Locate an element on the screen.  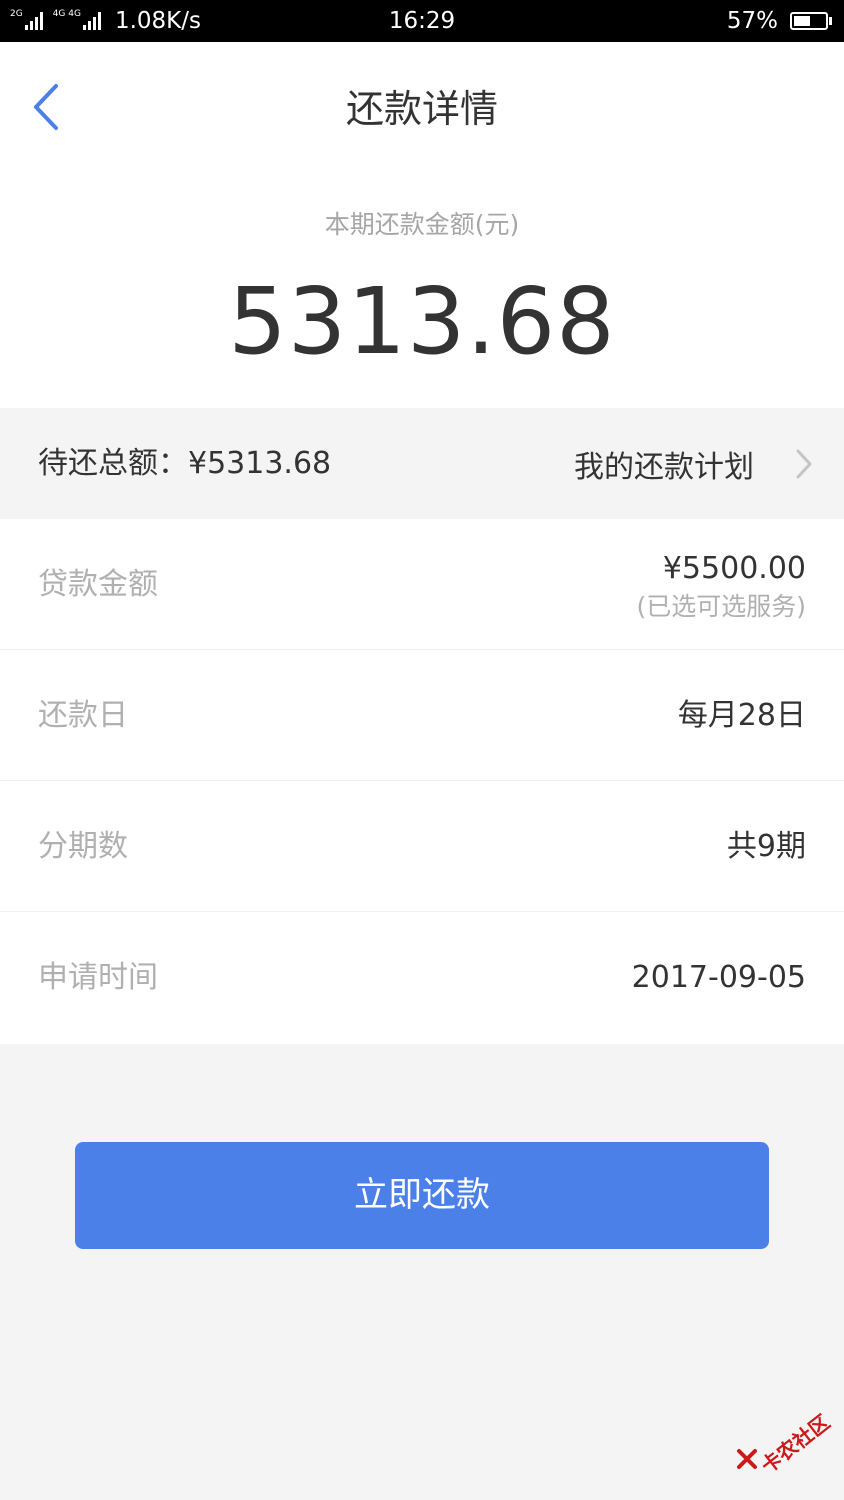
detail-label: 贷款金额 is located at coordinates (98, 584).